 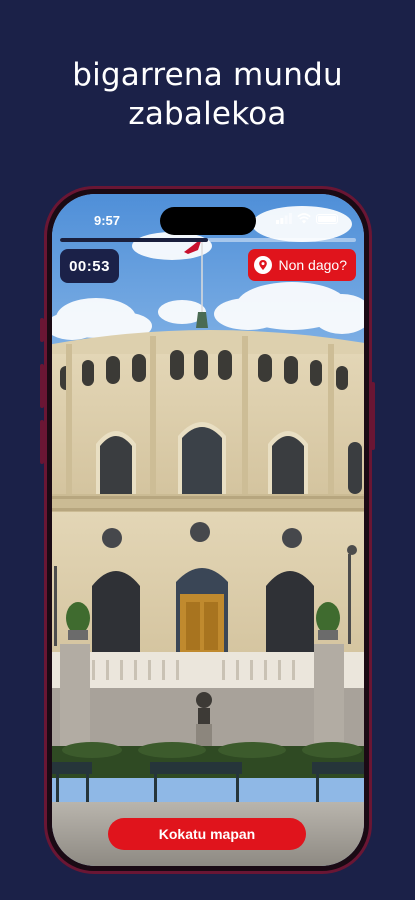 I want to click on headline-line-2: zabalekoa, so click(x=207, y=114).